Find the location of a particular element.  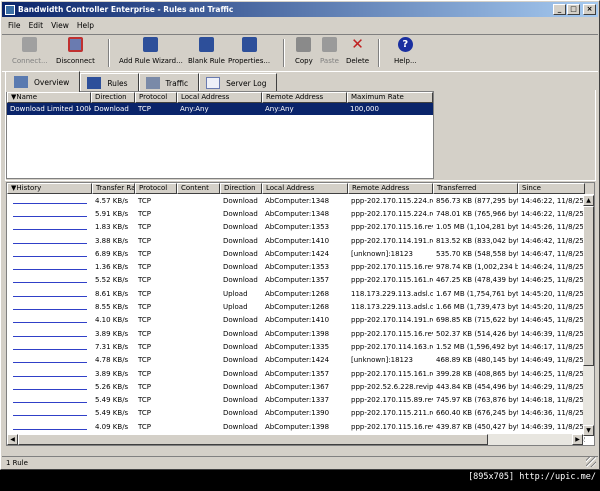

minimize-button: _ is located at coordinates (559, 9).